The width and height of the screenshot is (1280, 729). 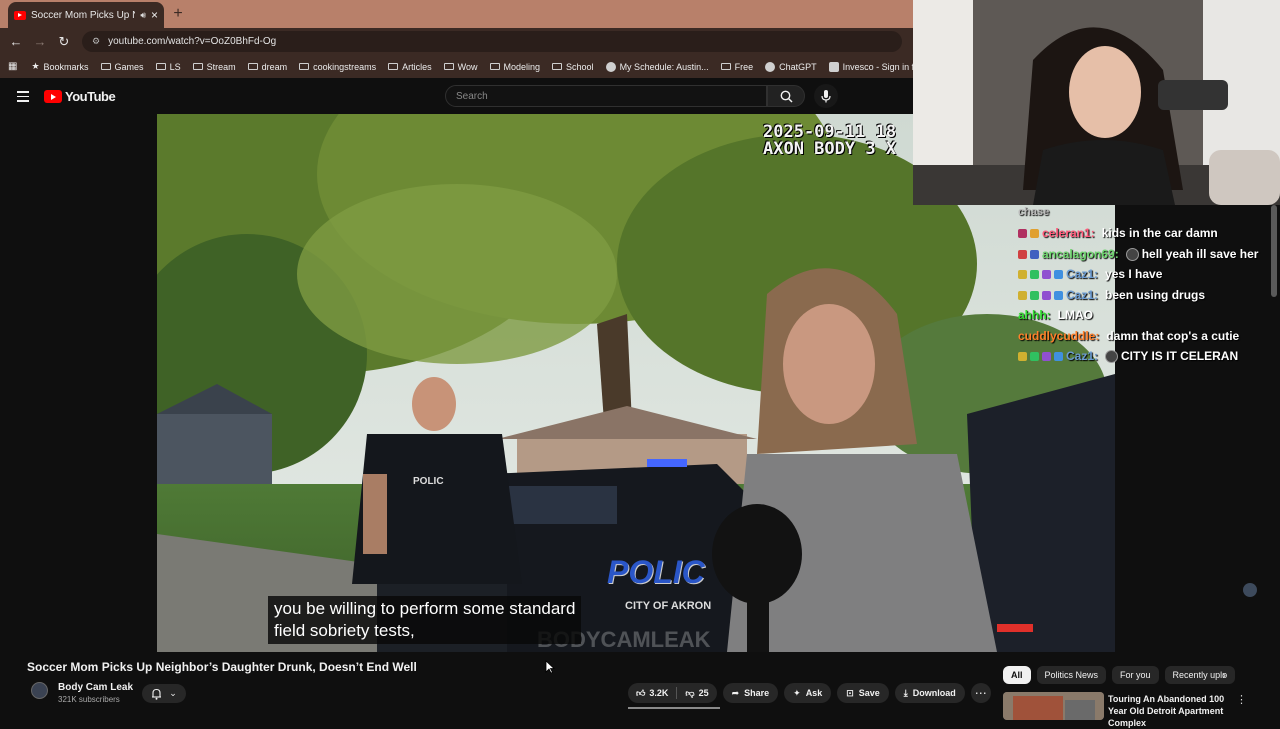 What do you see at coordinates (1241, 699) in the screenshot?
I see `more-vertical-icon: ⋮` at bounding box center [1241, 699].